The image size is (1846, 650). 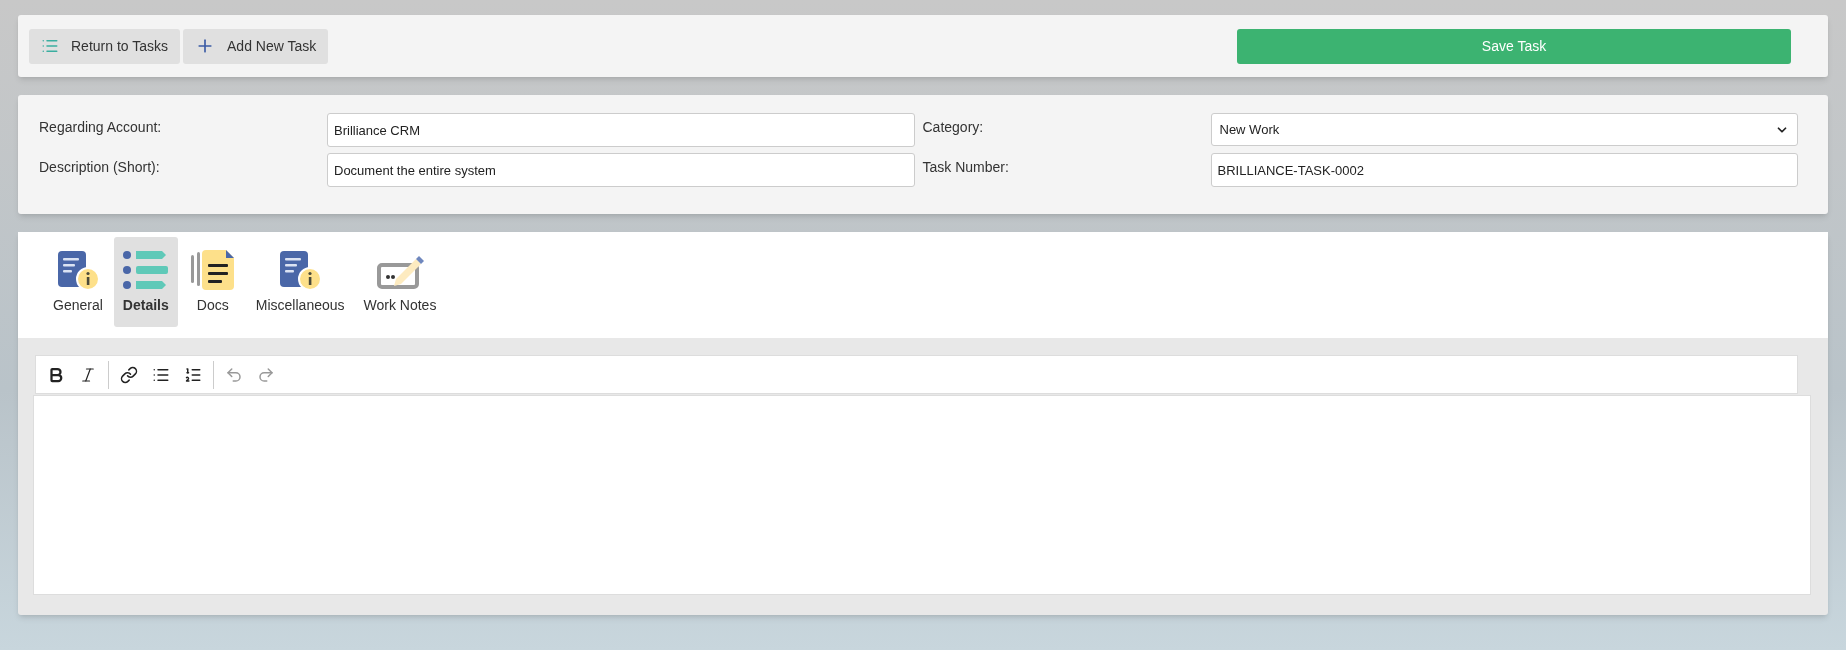 What do you see at coordinates (100, 167) in the screenshot?
I see `field-label: Description (Short):` at bounding box center [100, 167].